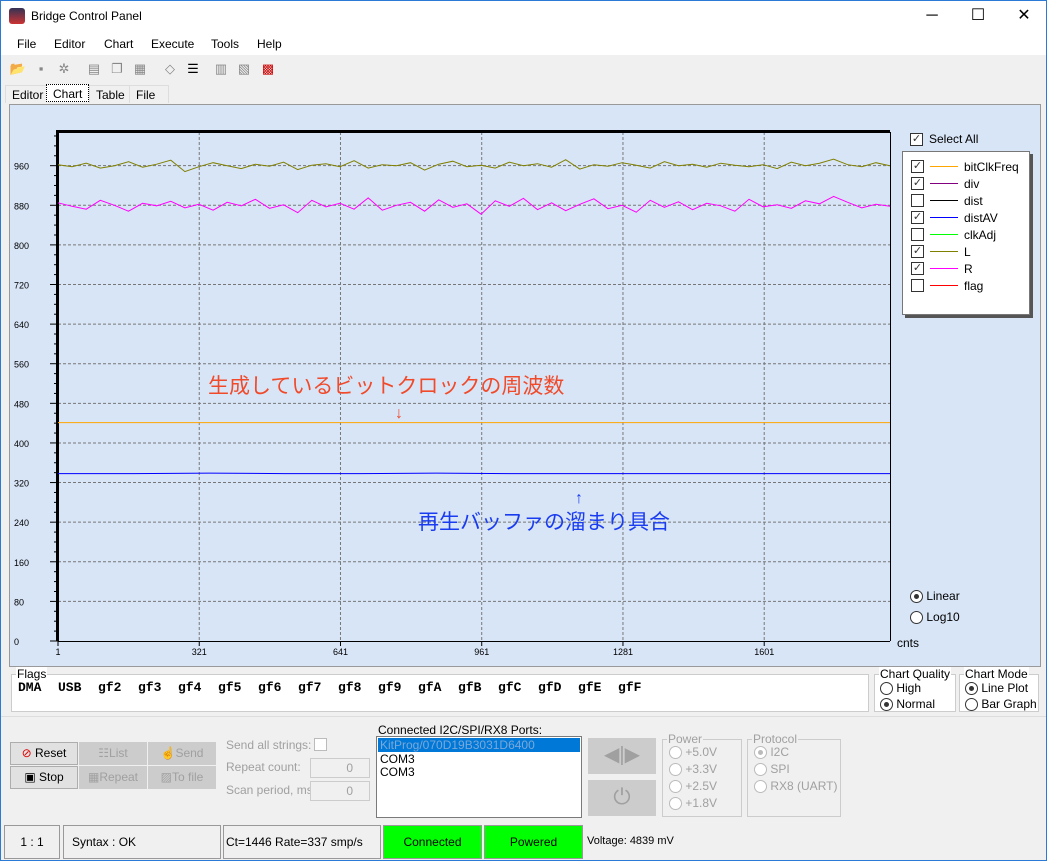 This screenshot has height=861, width=1047. Describe the element at coordinates (804, 786) in the screenshot. I see `protocol-option-label: RX8 (UART)` at that location.